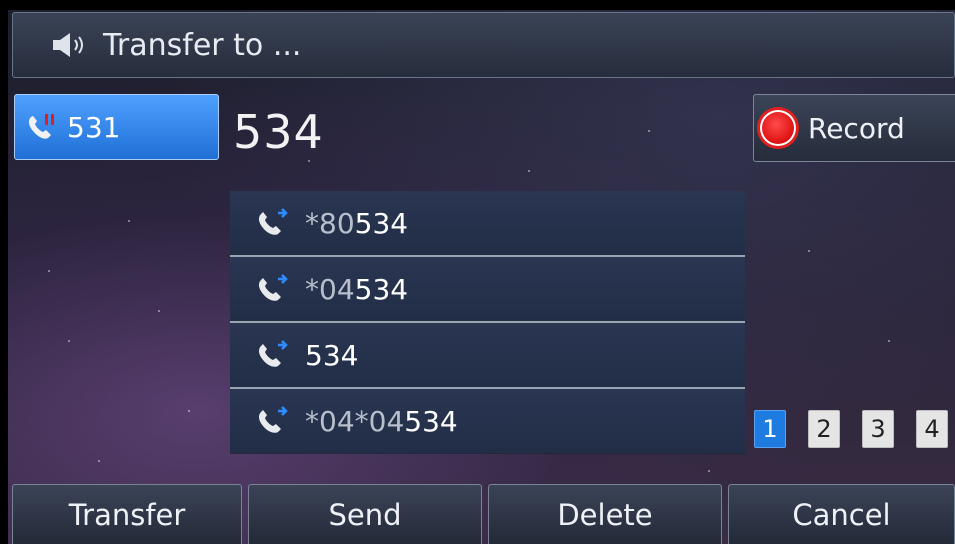 This screenshot has height=544, width=955. What do you see at coordinates (127, 514) in the screenshot?
I see `transfer-softkey: Transfer` at bounding box center [127, 514].